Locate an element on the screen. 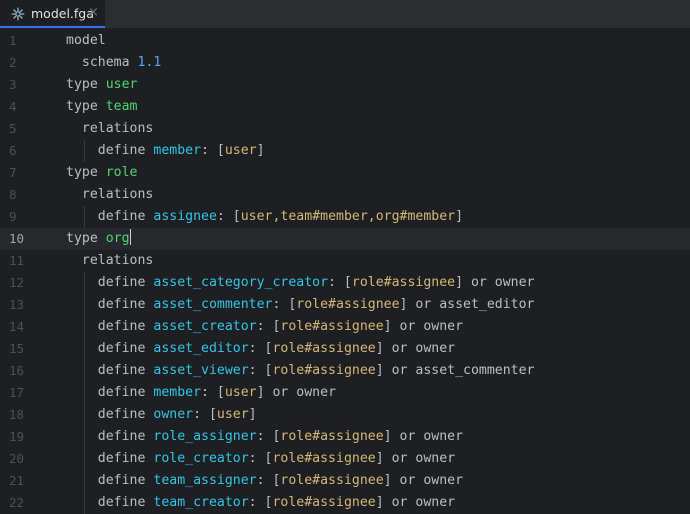 This screenshot has width=690, height=514. line-number: 14 is located at coordinates (17, 326).